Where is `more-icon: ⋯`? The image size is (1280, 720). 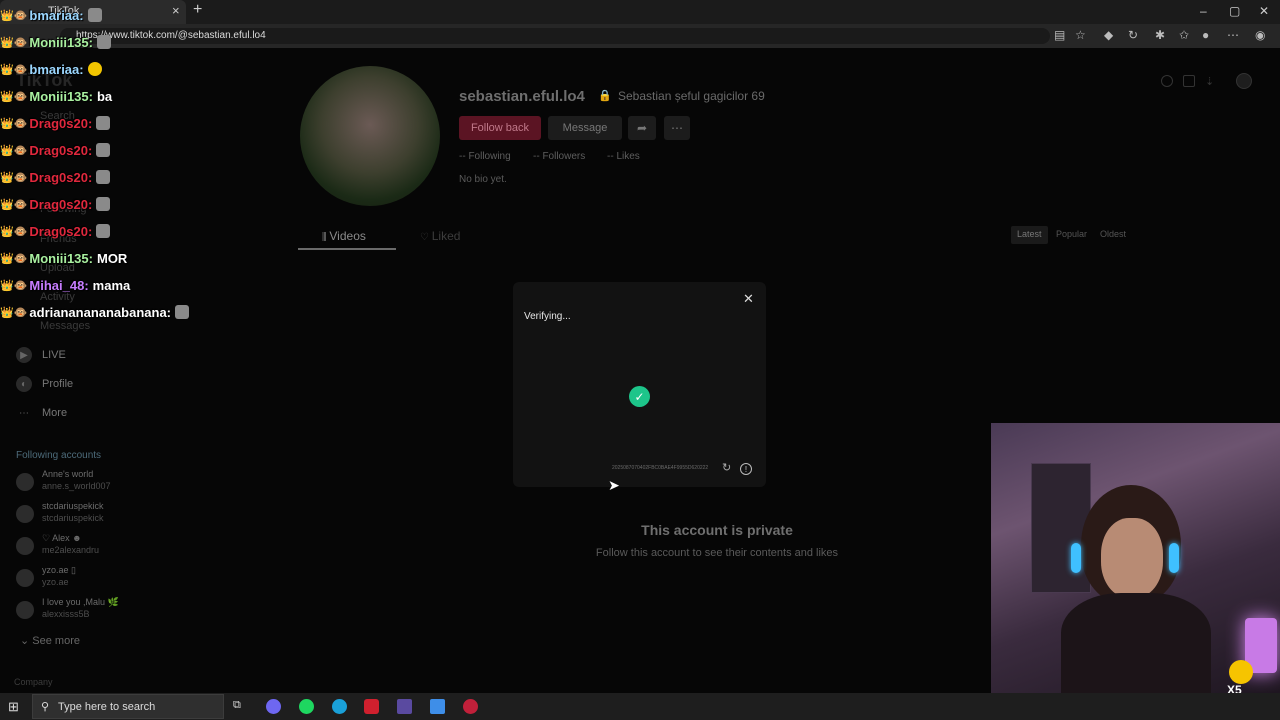 more-icon: ⋯ is located at coordinates (24, 413).